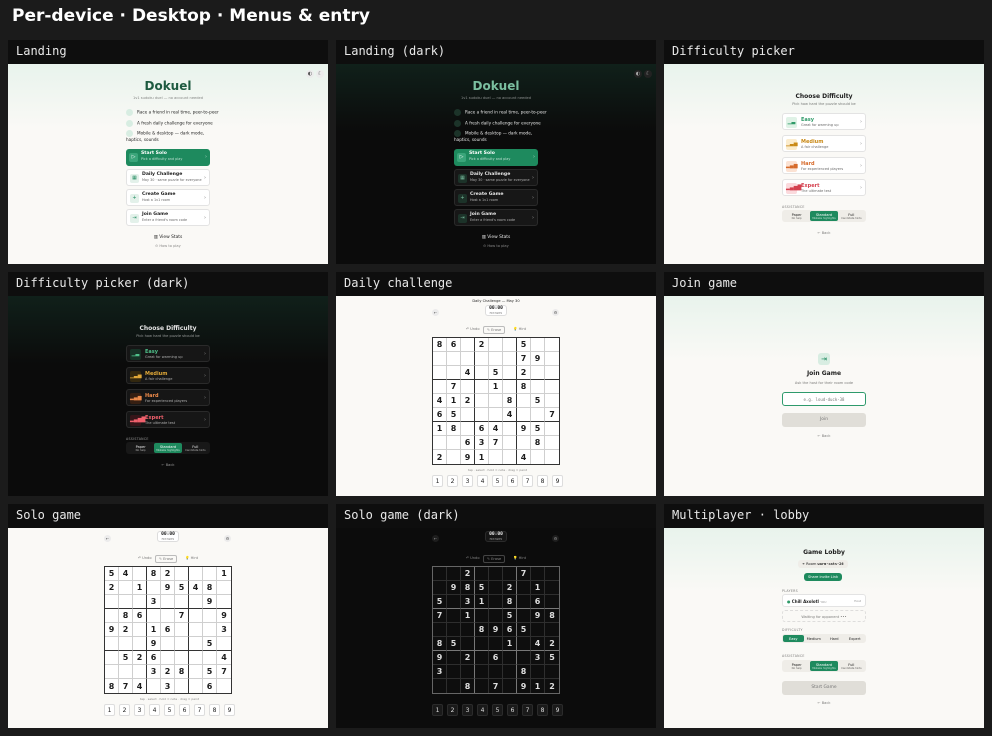  I want to click on number-key: 3, so click(139, 710).